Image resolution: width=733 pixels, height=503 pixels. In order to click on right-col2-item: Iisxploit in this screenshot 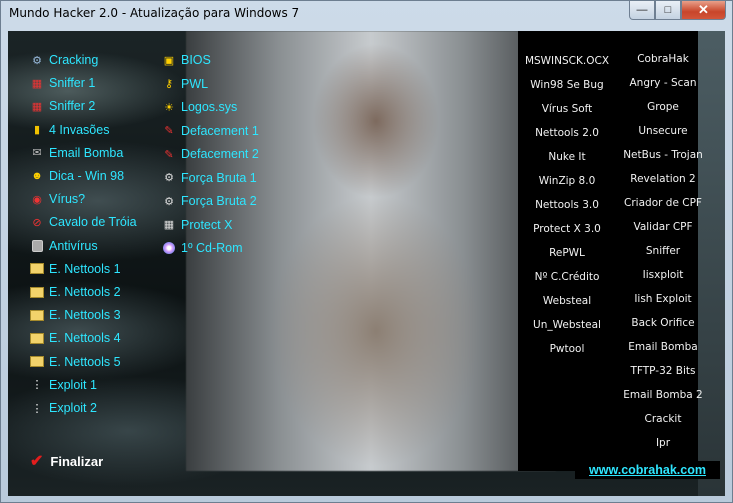, I will do `click(663, 275)`.